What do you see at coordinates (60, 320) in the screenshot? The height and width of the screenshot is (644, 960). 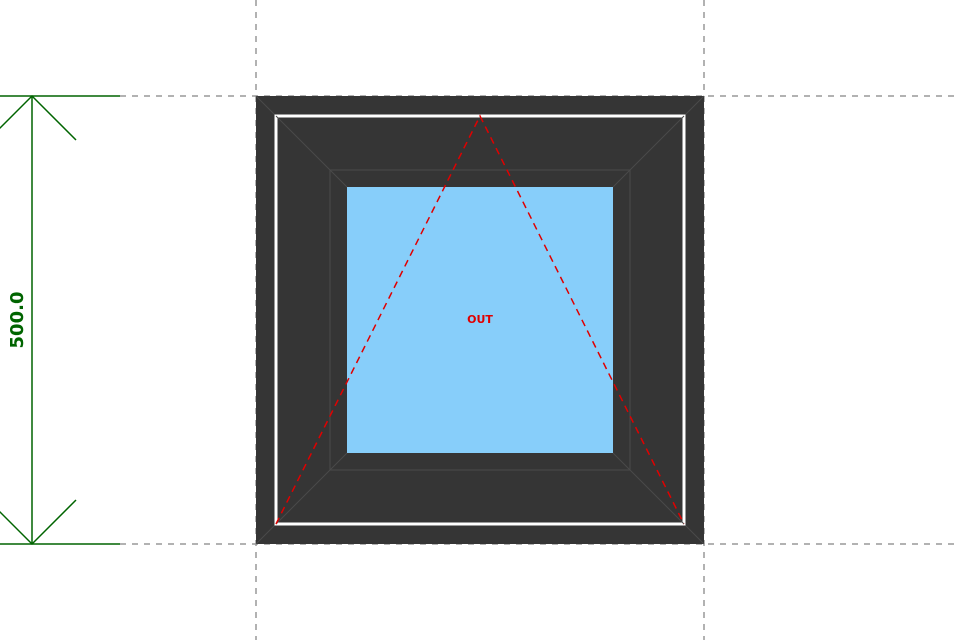 I see `height-dimension: 500.0` at bounding box center [60, 320].